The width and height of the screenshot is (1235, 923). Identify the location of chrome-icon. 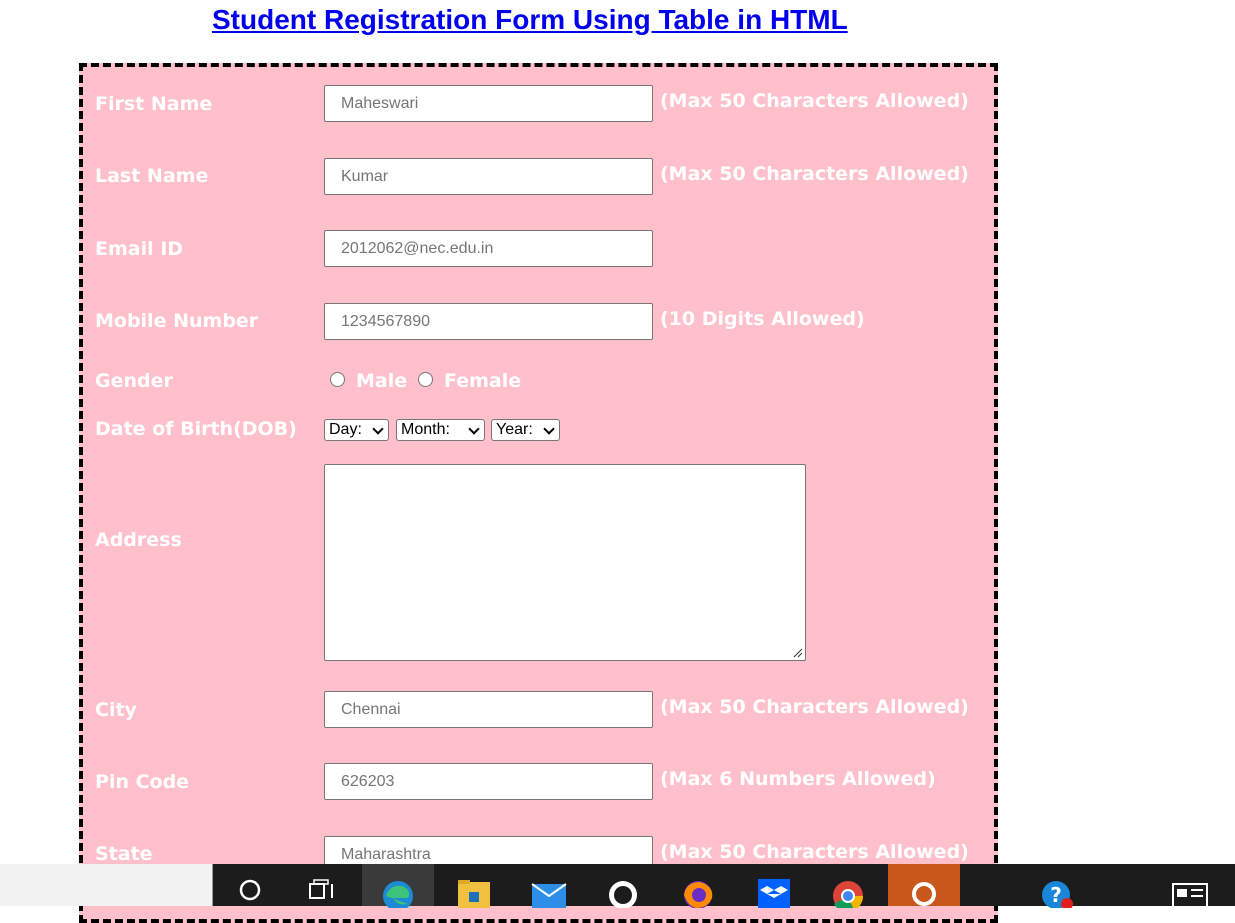
(848, 894).